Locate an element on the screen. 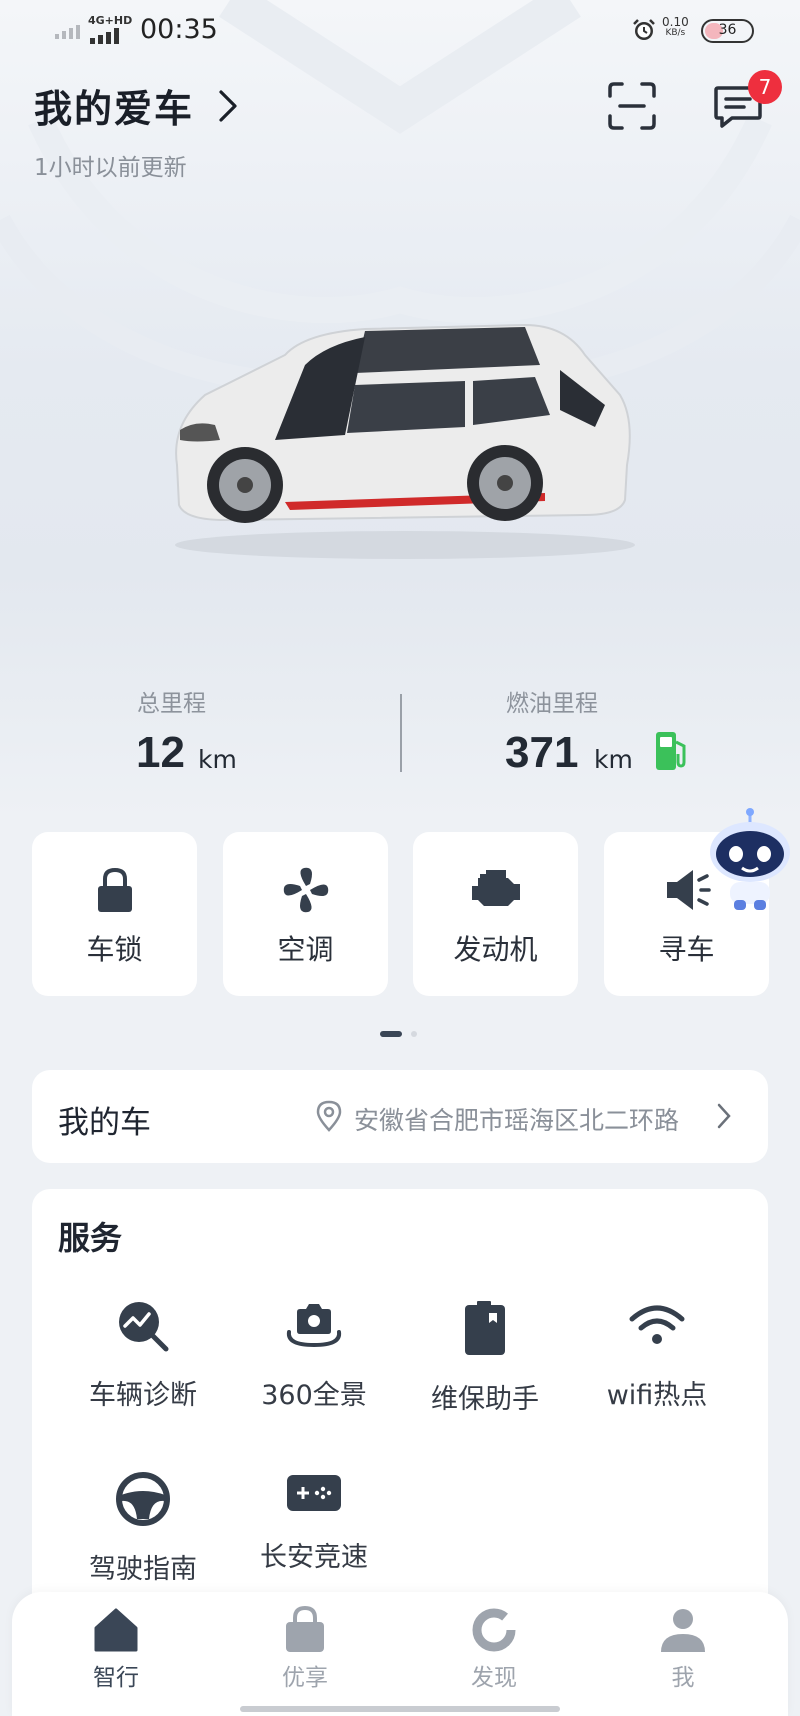  total-mileage-label: 总里程 is located at coordinates (171, 704).